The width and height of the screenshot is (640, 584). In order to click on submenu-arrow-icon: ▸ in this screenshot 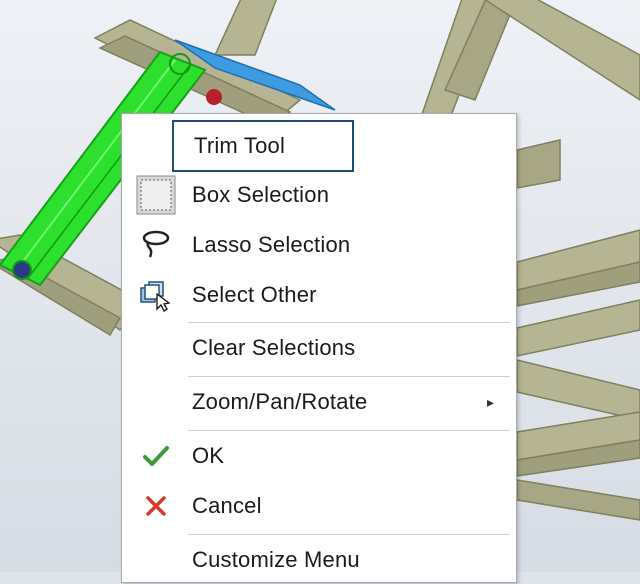, I will do `click(490, 401)`.